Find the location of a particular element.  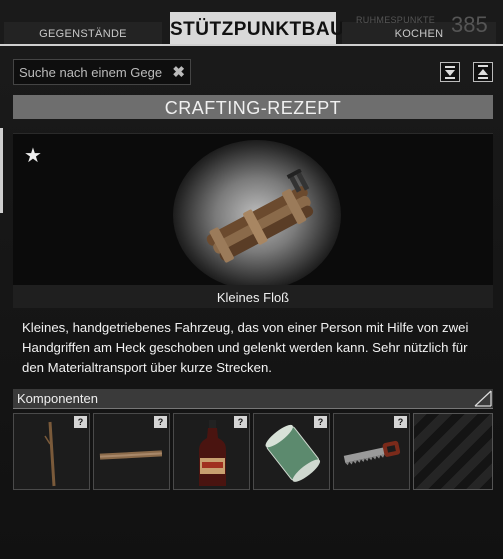

component-slot-stick: ? is located at coordinates (51, 451).